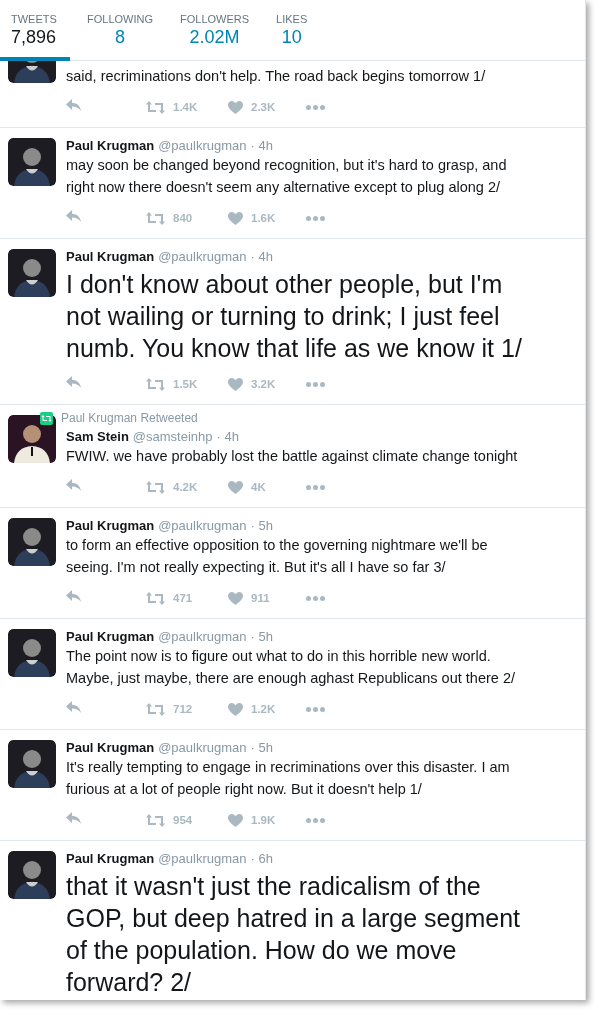  What do you see at coordinates (129, 418) in the screenshot?
I see `retweet-context: Paul Krugman Retweeted` at bounding box center [129, 418].